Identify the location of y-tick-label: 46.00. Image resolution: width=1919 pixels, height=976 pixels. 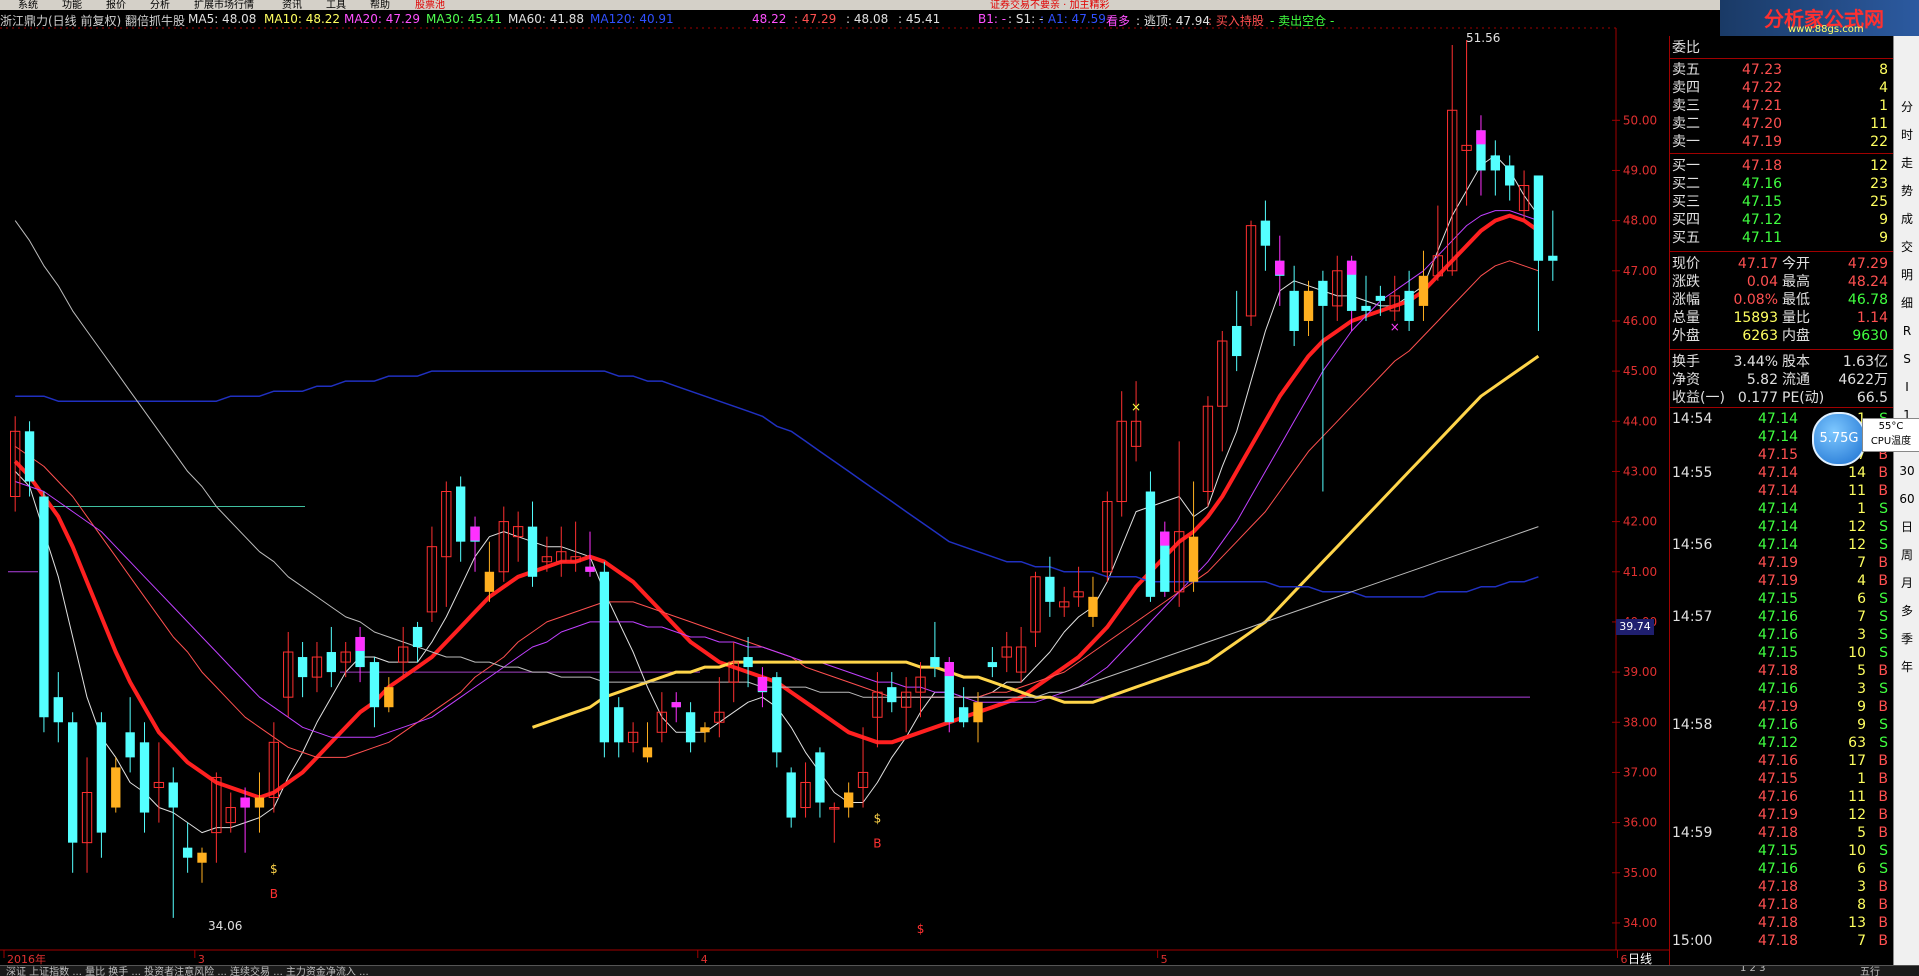
(1640, 321).